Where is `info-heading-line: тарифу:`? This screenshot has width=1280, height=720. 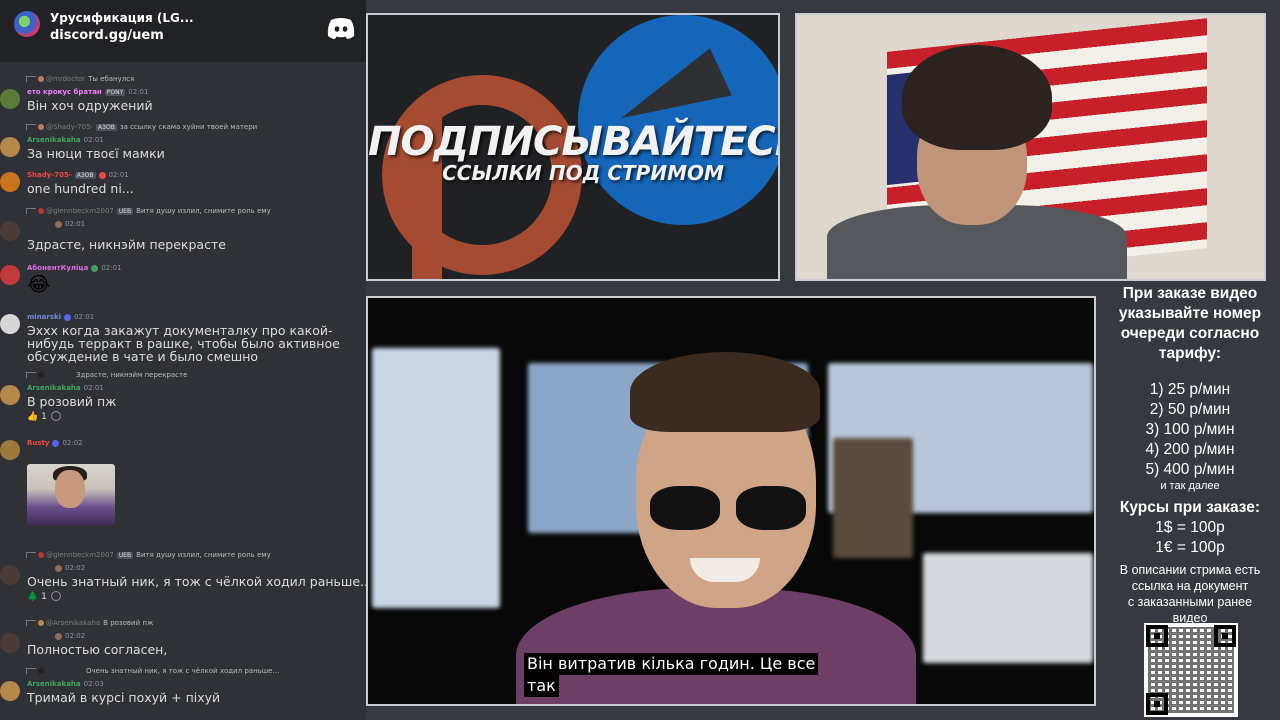 info-heading-line: тарифу: is located at coordinates (1190, 353).